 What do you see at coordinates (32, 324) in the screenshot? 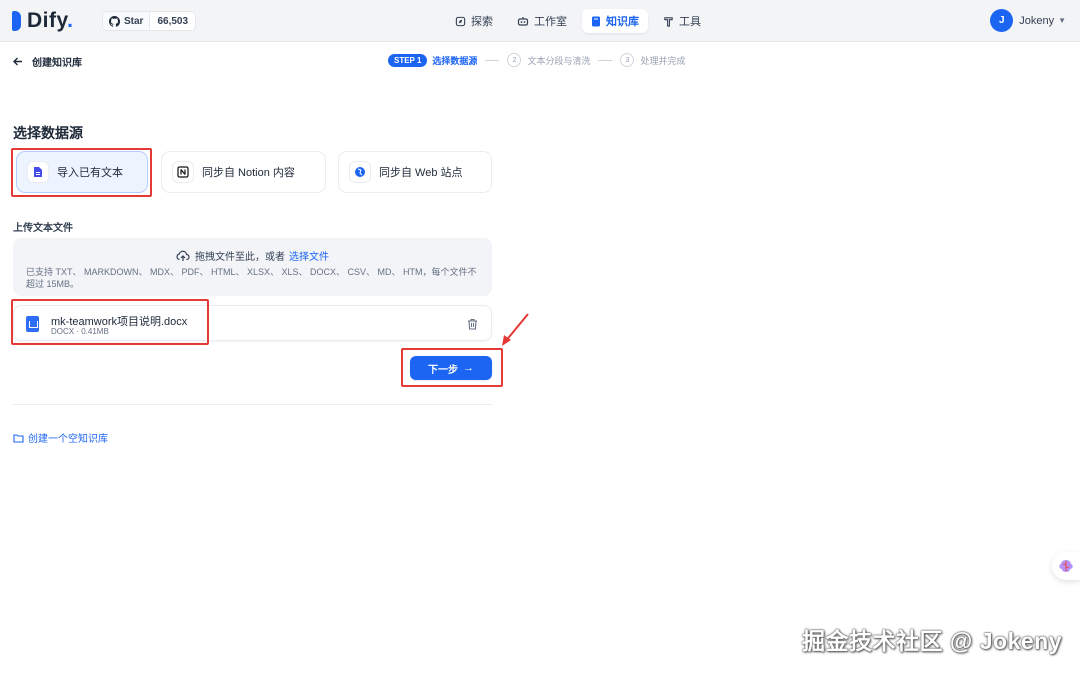
I see `docx-file-icon` at bounding box center [32, 324].